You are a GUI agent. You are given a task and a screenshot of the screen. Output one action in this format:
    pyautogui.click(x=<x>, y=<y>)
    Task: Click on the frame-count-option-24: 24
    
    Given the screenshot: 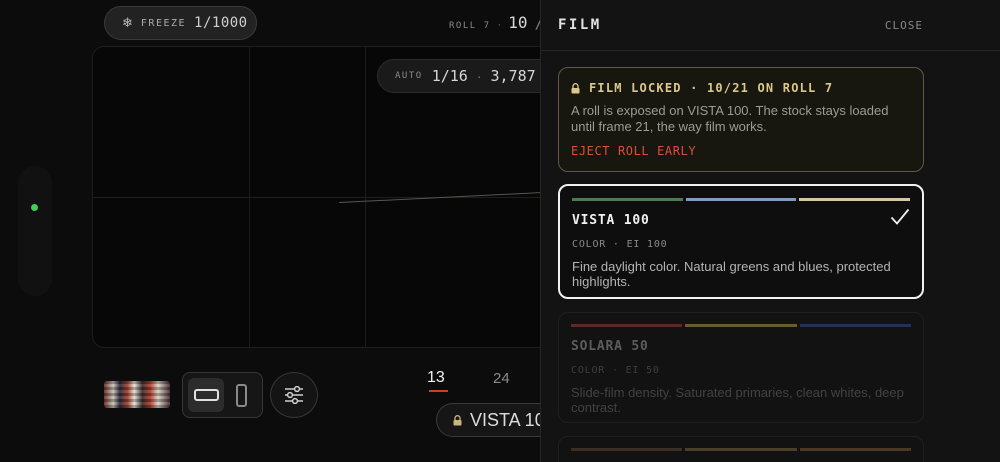 What is the action you would take?
    pyautogui.click(x=501, y=378)
    